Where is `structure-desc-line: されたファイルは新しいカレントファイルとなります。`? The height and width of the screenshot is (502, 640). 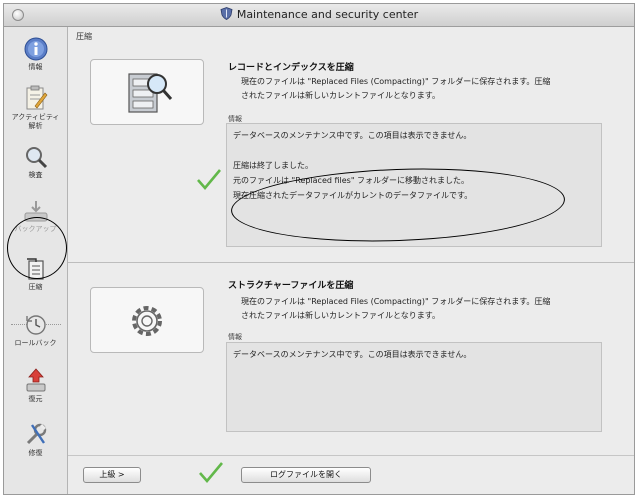 structure-desc-line: されたファイルは新しいカレントファイルとなります。 is located at coordinates (340, 315).